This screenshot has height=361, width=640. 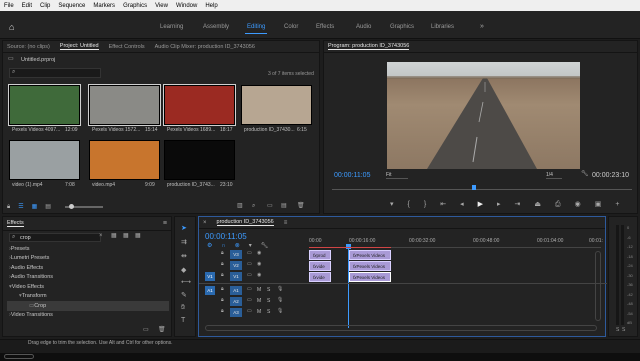 What do you see at coordinates (55, 237) in the screenshot?
I see `effects-search-input: ⌕ crop` at bounding box center [55, 237].